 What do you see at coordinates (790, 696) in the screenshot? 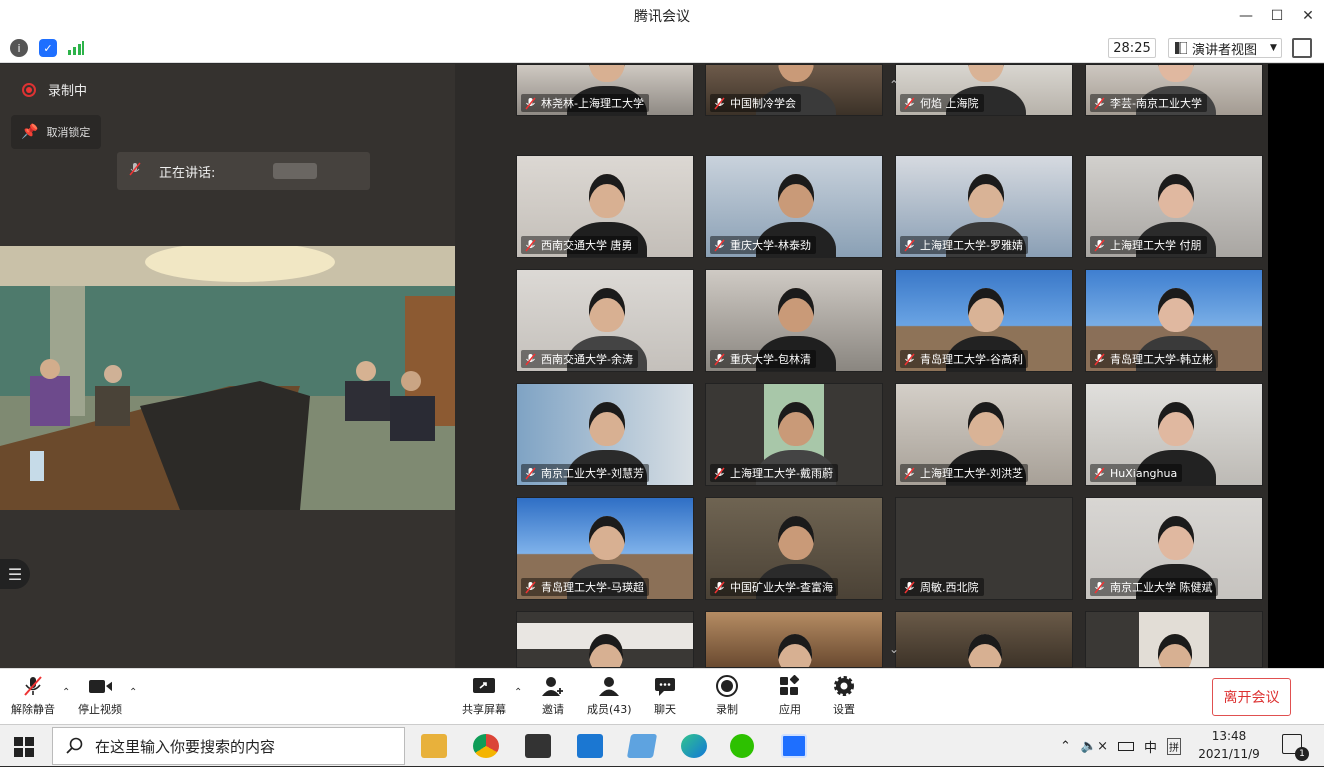
I see `apps-button: 应用` at bounding box center [790, 696].